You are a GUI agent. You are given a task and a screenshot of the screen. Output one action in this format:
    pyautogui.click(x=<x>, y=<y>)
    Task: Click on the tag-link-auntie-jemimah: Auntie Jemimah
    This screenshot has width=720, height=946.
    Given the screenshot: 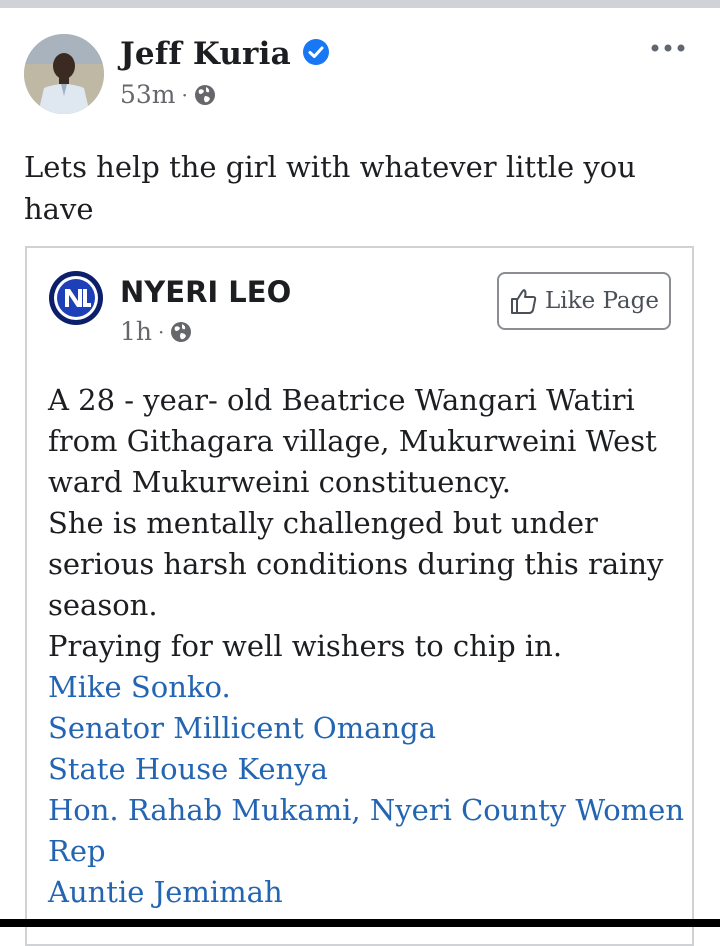 What is the action you would take?
    pyautogui.click(x=368, y=892)
    